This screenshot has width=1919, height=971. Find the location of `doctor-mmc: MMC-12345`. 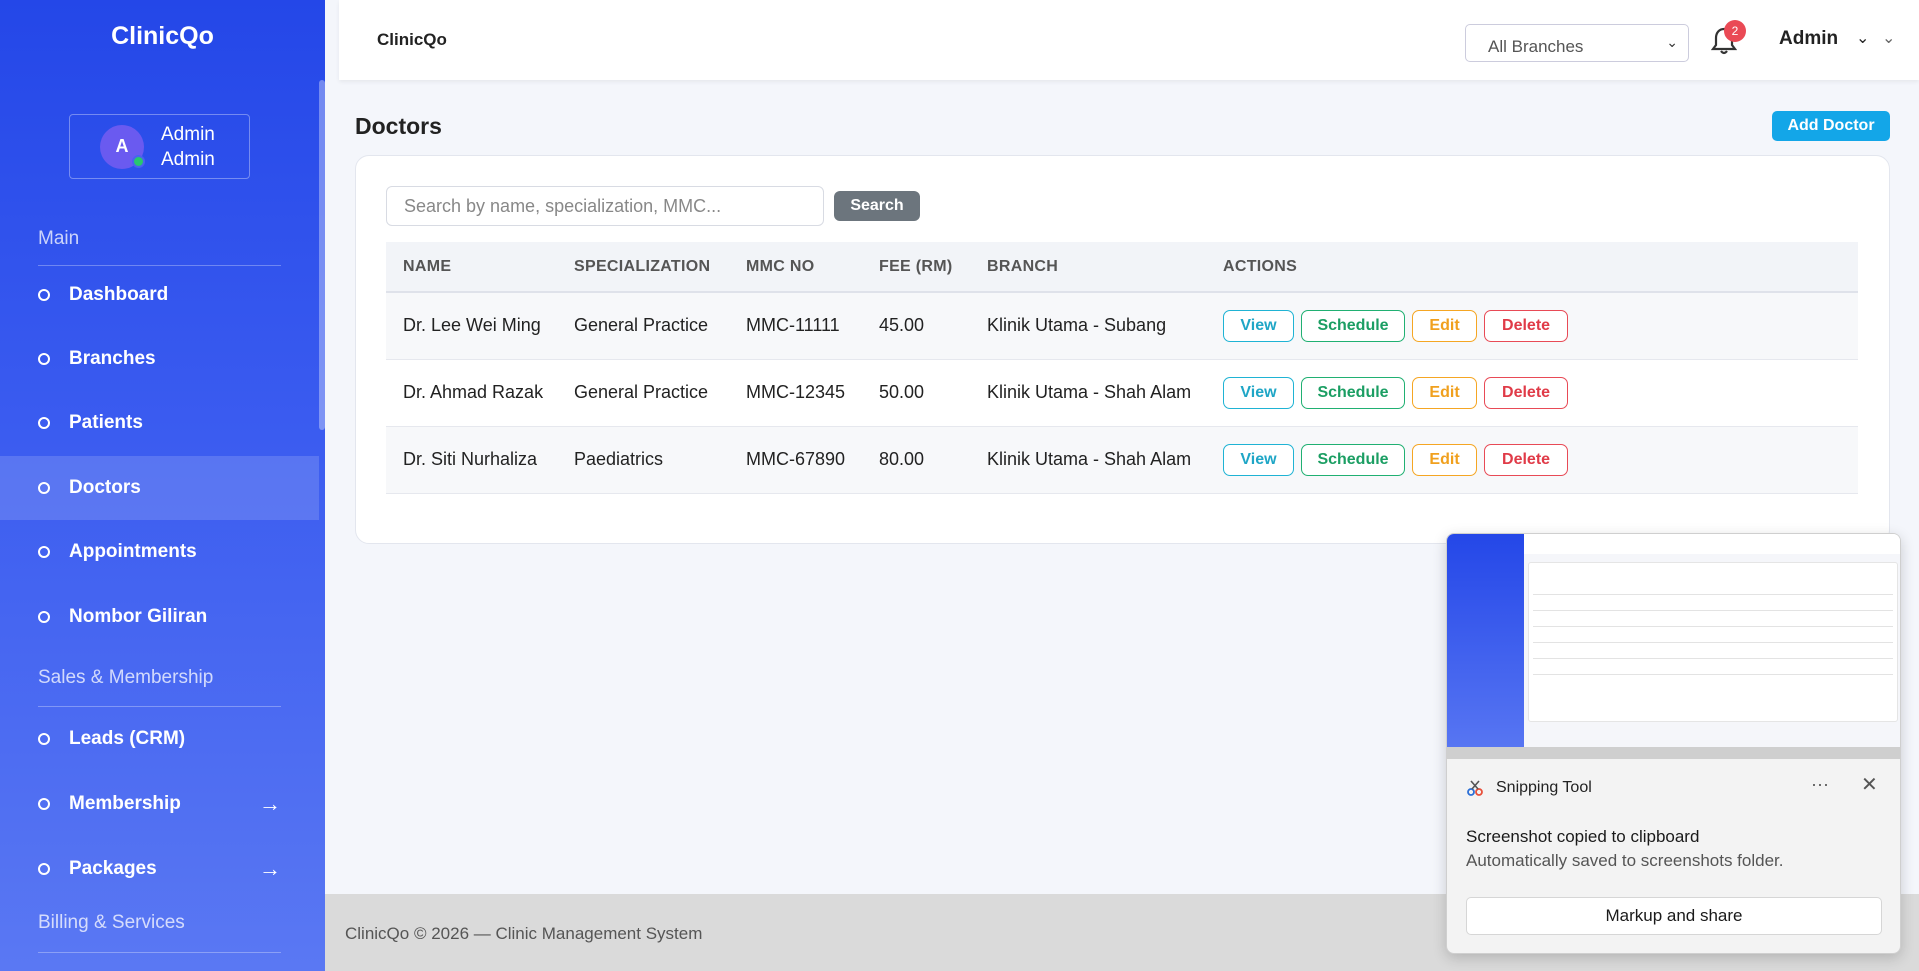

doctor-mmc: MMC-12345 is located at coordinates (796, 392).